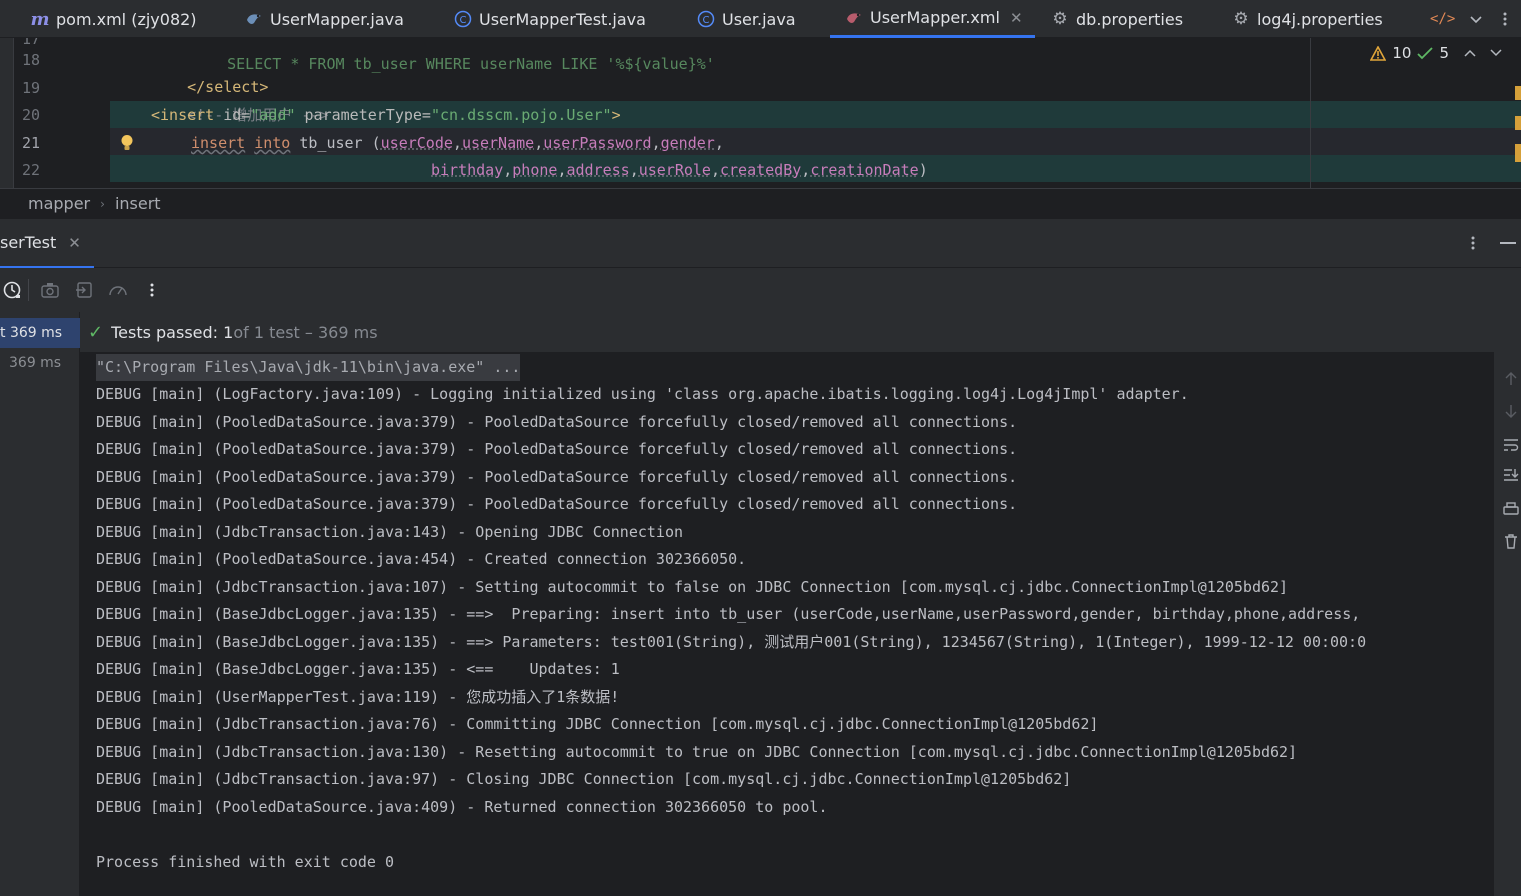  Describe the element at coordinates (1508, 243) in the screenshot. I see `minimize-icon` at that location.